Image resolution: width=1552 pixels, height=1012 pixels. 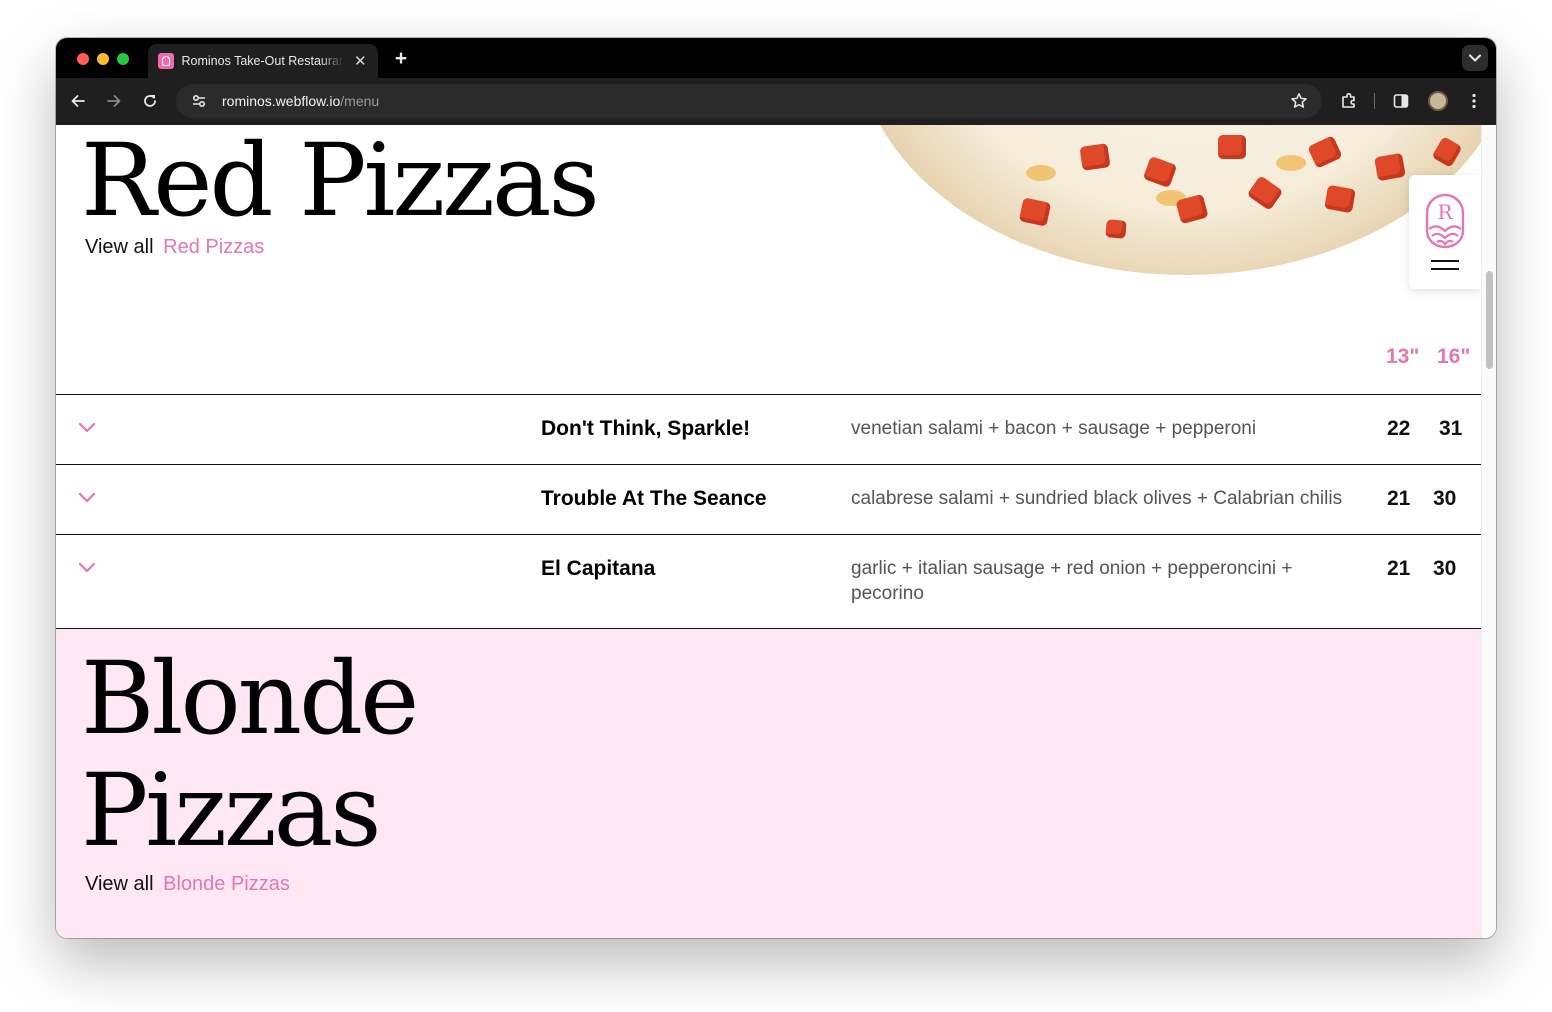 What do you see at coordinates (250, 698) in the screenshot?
I see `blonde-pizzas-heading-line1: Blonde` at bounding box center [250, 698].